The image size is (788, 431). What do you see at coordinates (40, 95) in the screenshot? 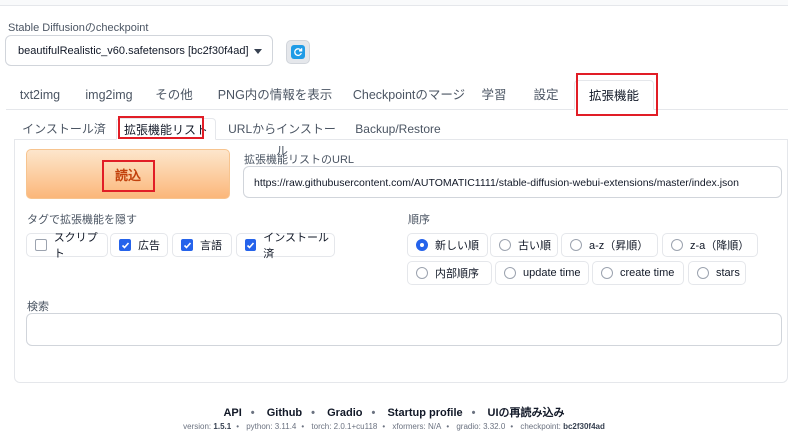
I see `tab-txt2img: txt2img` at bounding box center [40, 95].